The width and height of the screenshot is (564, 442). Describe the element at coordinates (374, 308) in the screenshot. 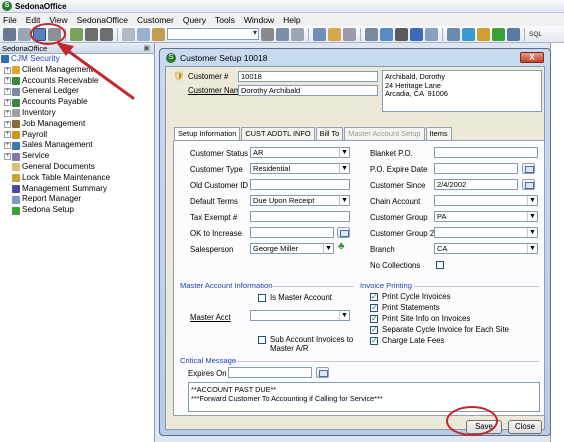

I see `print-statements-checkbox` at that location.